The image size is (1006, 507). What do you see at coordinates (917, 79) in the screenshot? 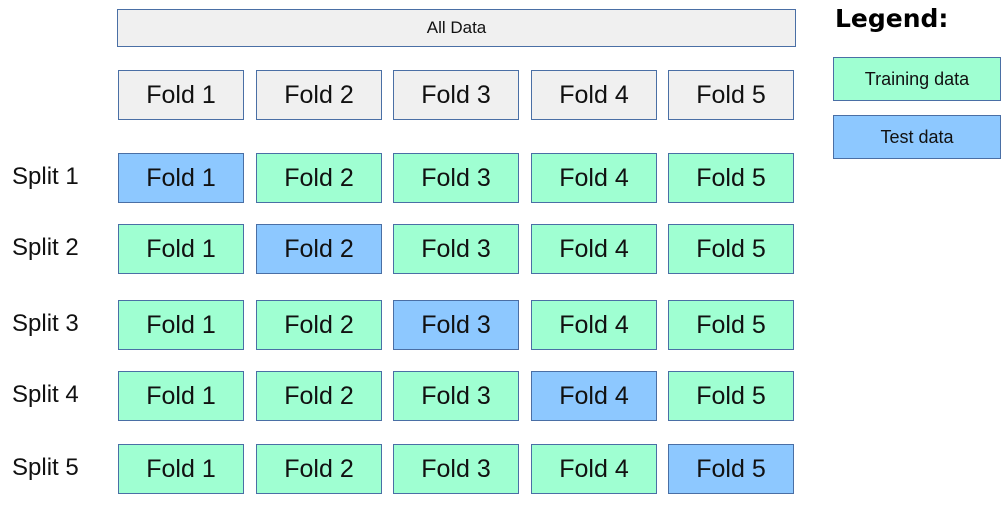
I see `legend-training-data: Training data` at bounding box center [917, 79].